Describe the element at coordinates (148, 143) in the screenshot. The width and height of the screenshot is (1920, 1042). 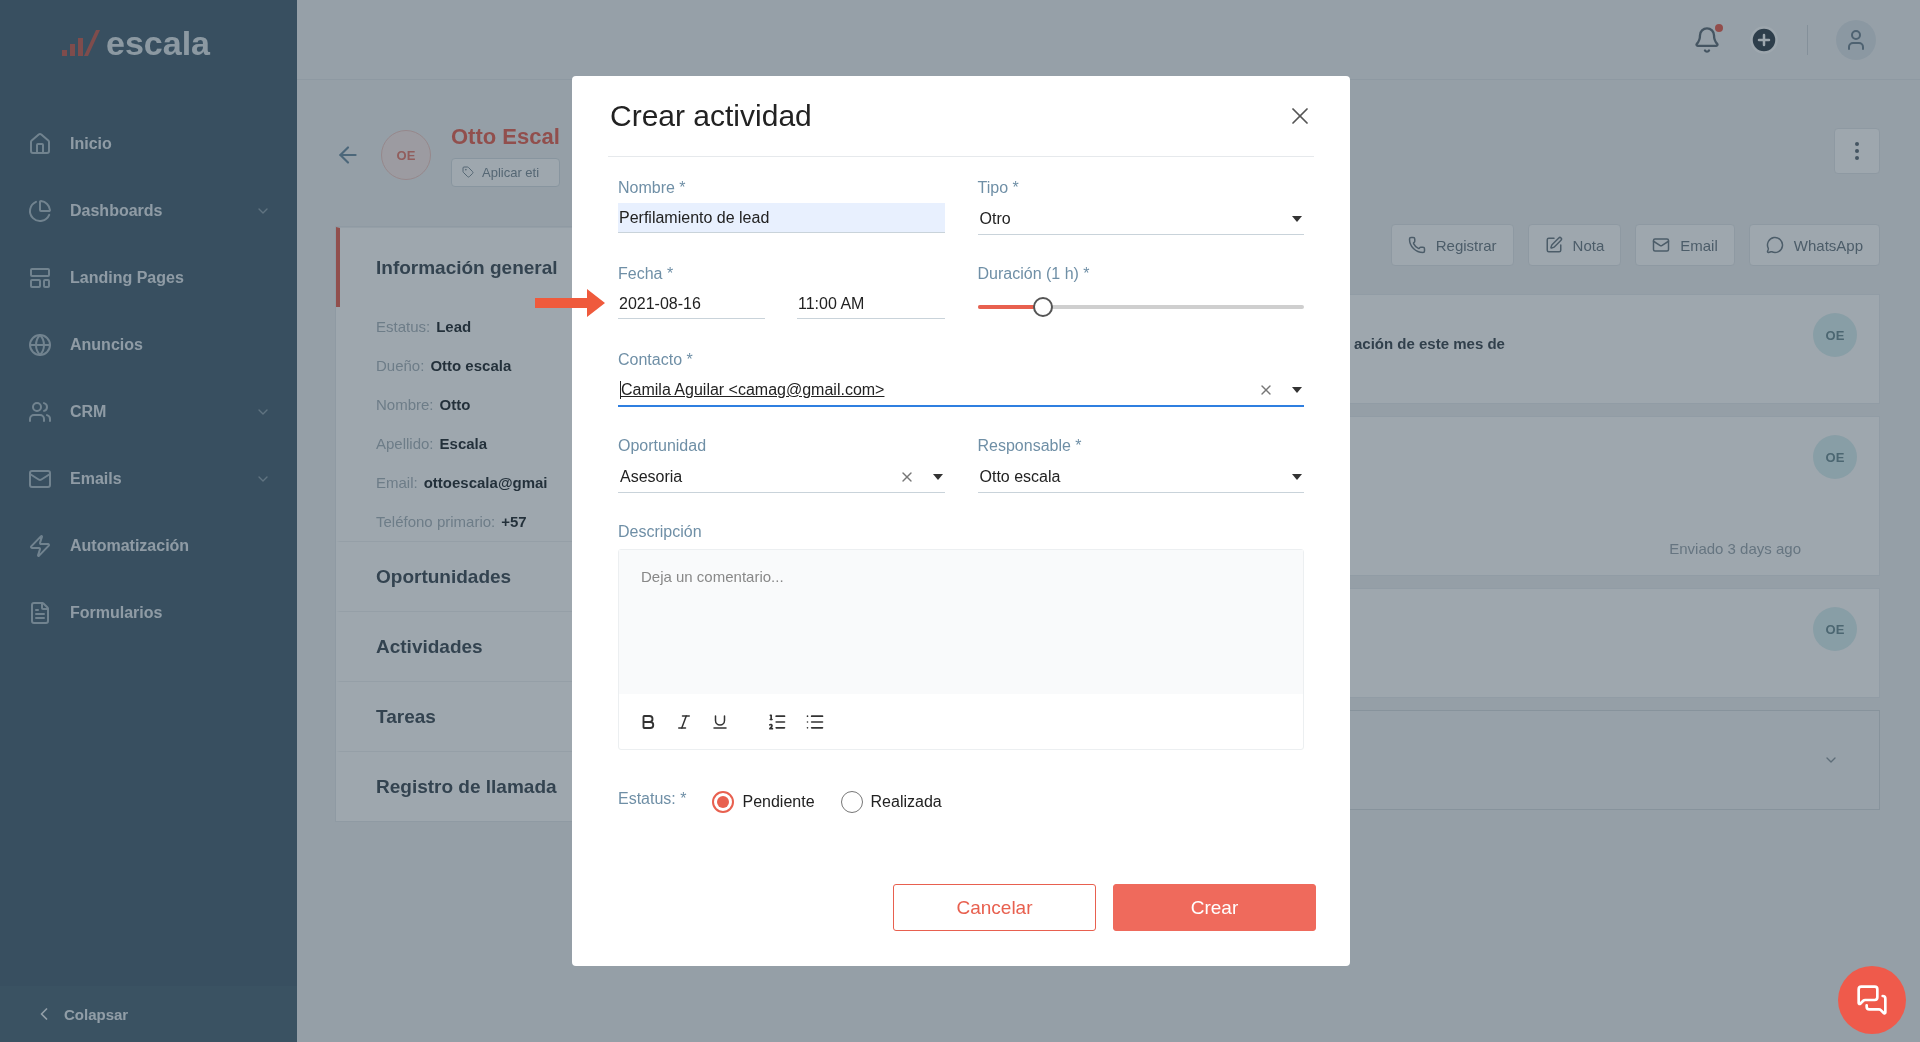
I see `nav-item: Inicio` at that location.